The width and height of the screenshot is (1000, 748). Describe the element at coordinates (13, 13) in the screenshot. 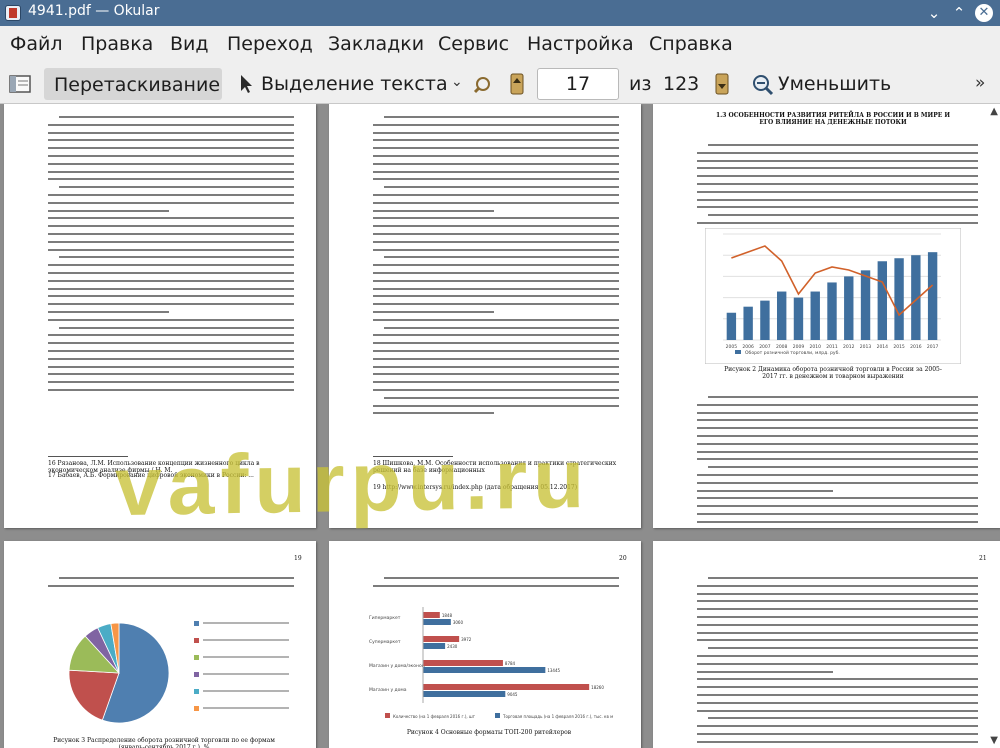

I see `okular-app-icon` at that location.